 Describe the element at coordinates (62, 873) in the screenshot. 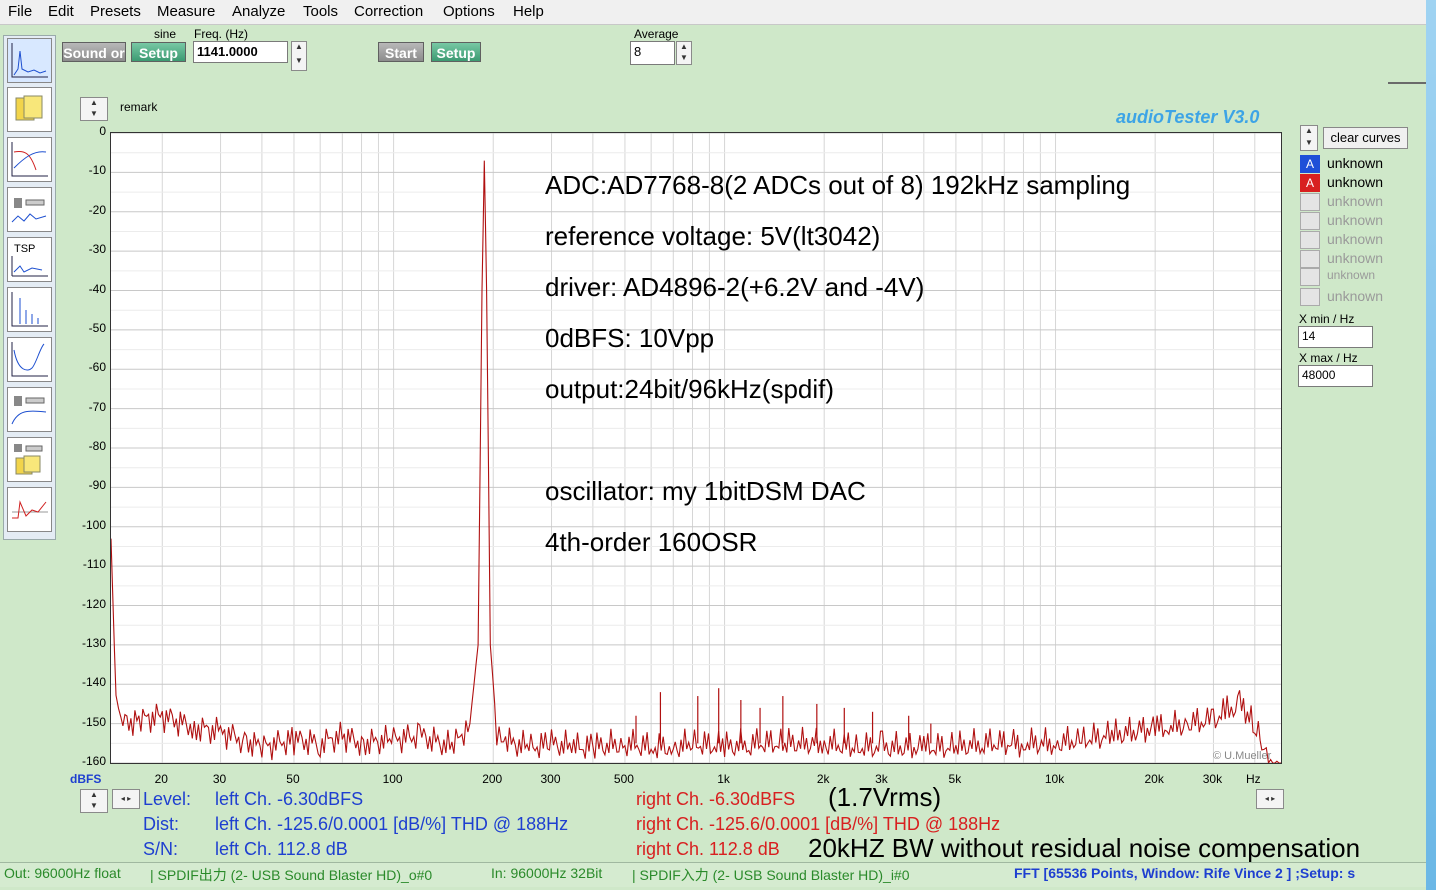

I see `status-output: Out: 96000Hz float` at that location.